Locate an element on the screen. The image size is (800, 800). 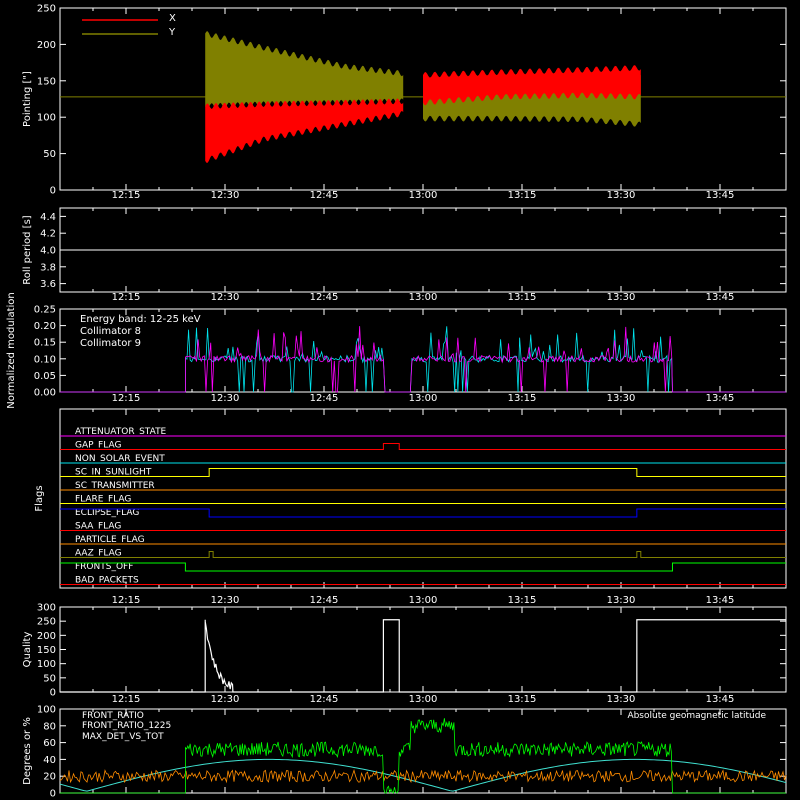
y-tick-label: 80 is located at coordinates (49, 726).